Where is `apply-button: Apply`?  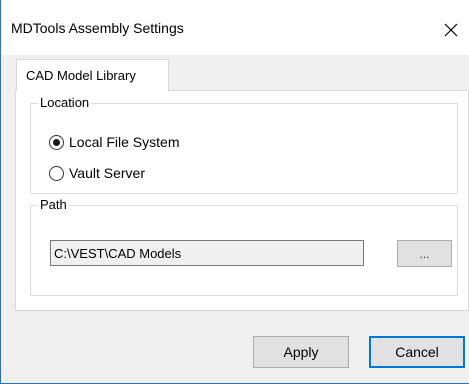
apply-button: Apply is located at coordinates (301, 352).